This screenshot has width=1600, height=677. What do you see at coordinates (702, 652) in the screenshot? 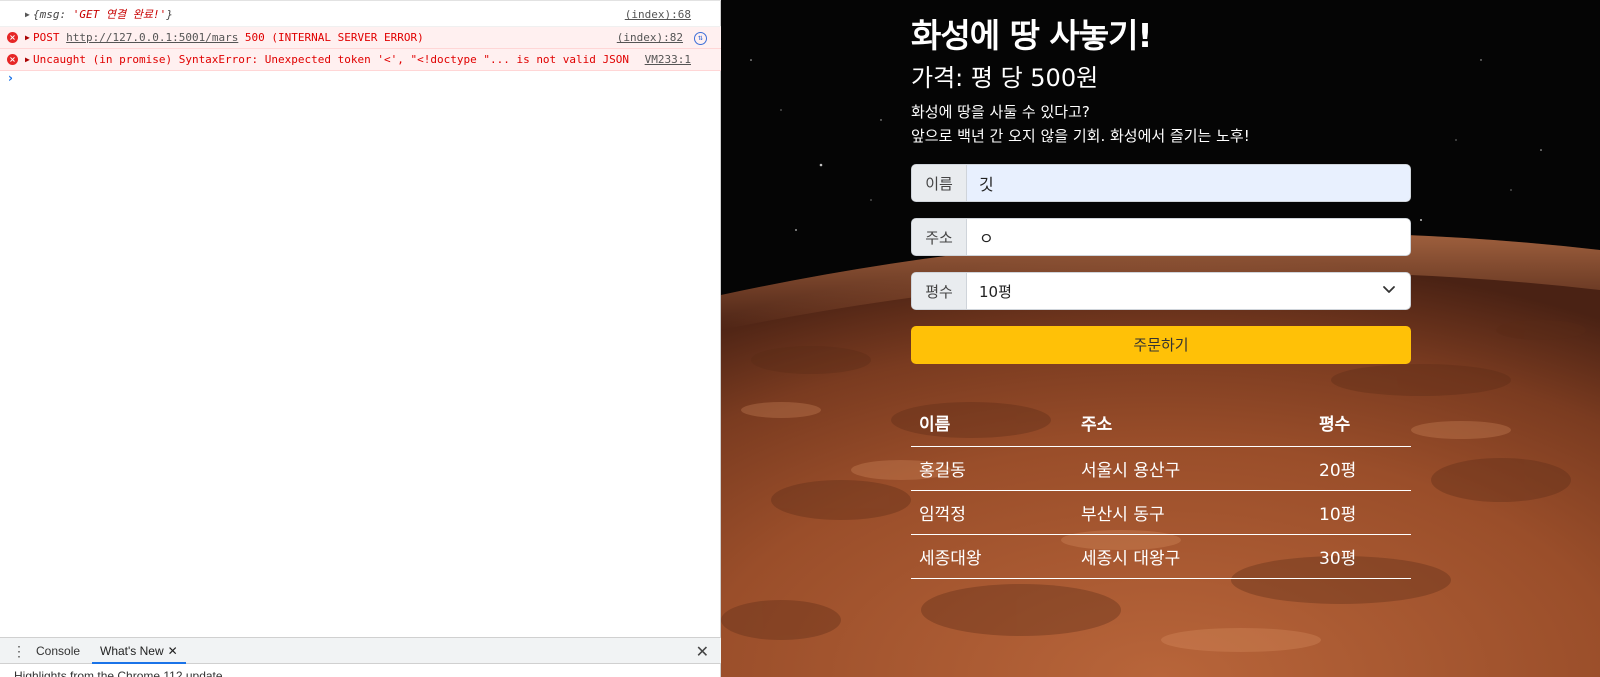
I see `drawer-close-icon: ✕` at bounding box center [702, 652].